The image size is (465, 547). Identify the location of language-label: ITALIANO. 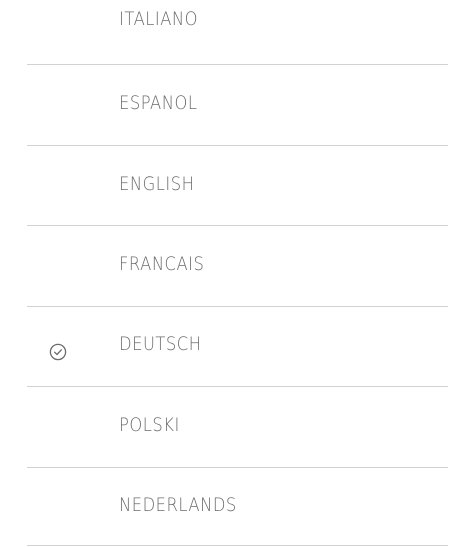
(159, 19).